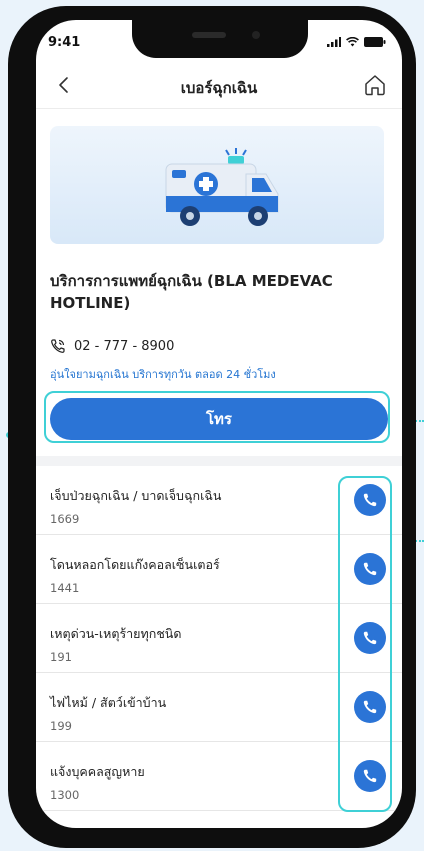 The image size is (424, 851). I want to click on contact-name: ไฟไหม้ / สัตว์เข้าบ้าน, so click(108, 702).